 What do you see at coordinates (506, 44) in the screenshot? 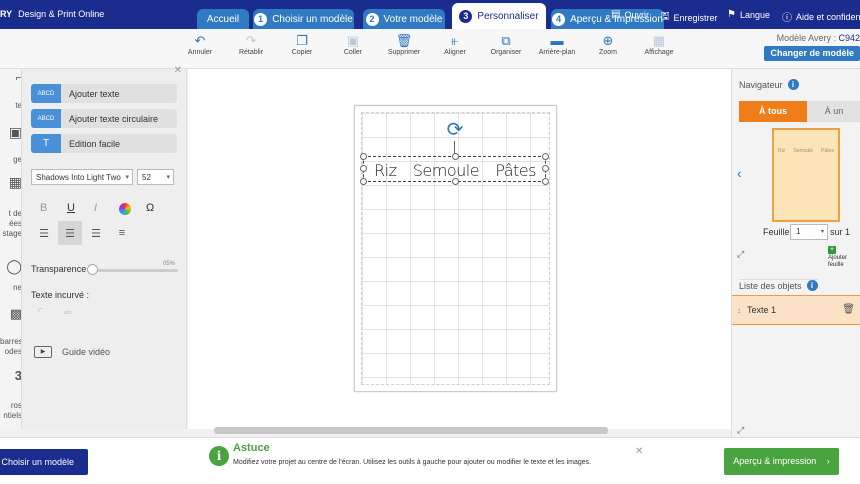
I see `arrange-button: ⧉ Organiser` at bounding box center [506, 44].